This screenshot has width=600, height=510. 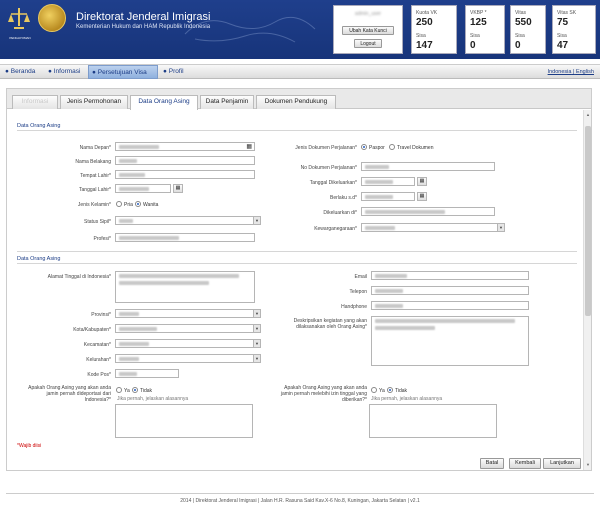 I want to click on tab-data-penjamin: Data Penjamin, so click(x=227, y=102).